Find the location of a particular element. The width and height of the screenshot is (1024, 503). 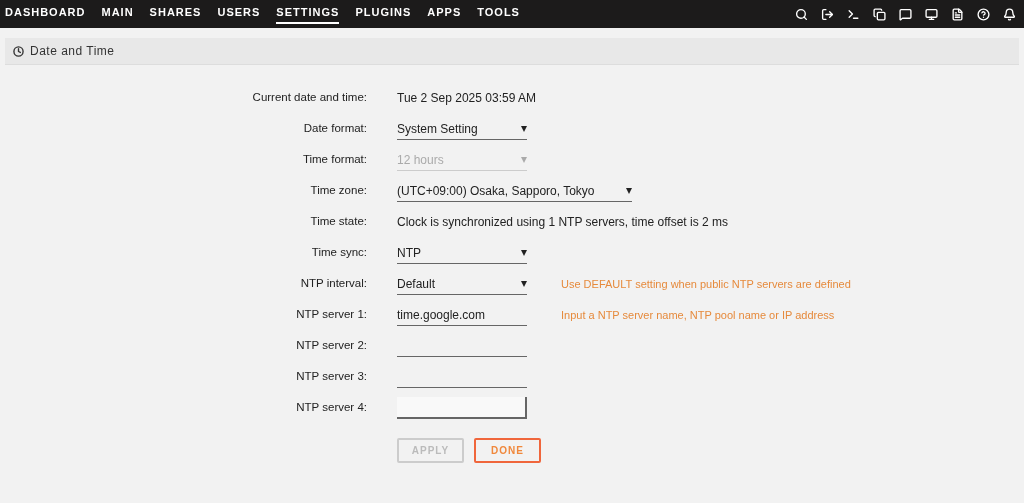

field-label: NTP server 2: is located at coordinates (331, 346).